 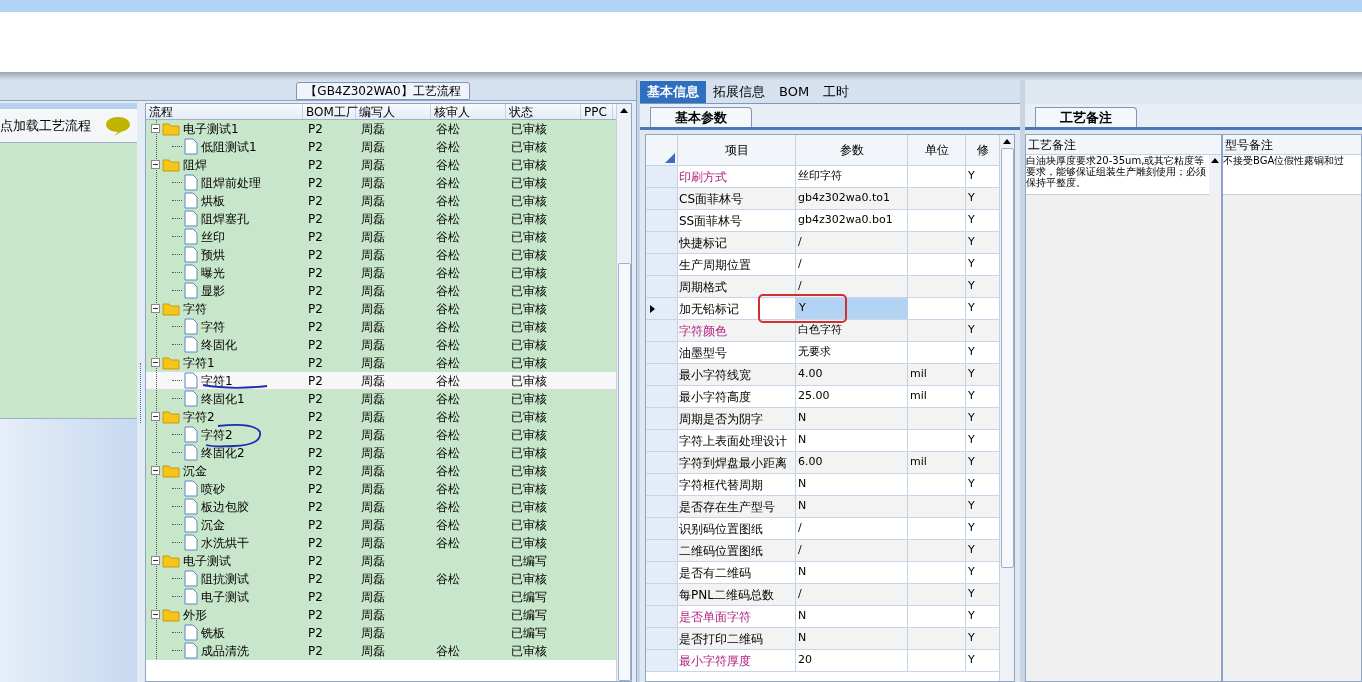 What do you see at coordinates (737, 150) in the screenshot?
I see `column-header: 项目` at bounding box center [737, 150].